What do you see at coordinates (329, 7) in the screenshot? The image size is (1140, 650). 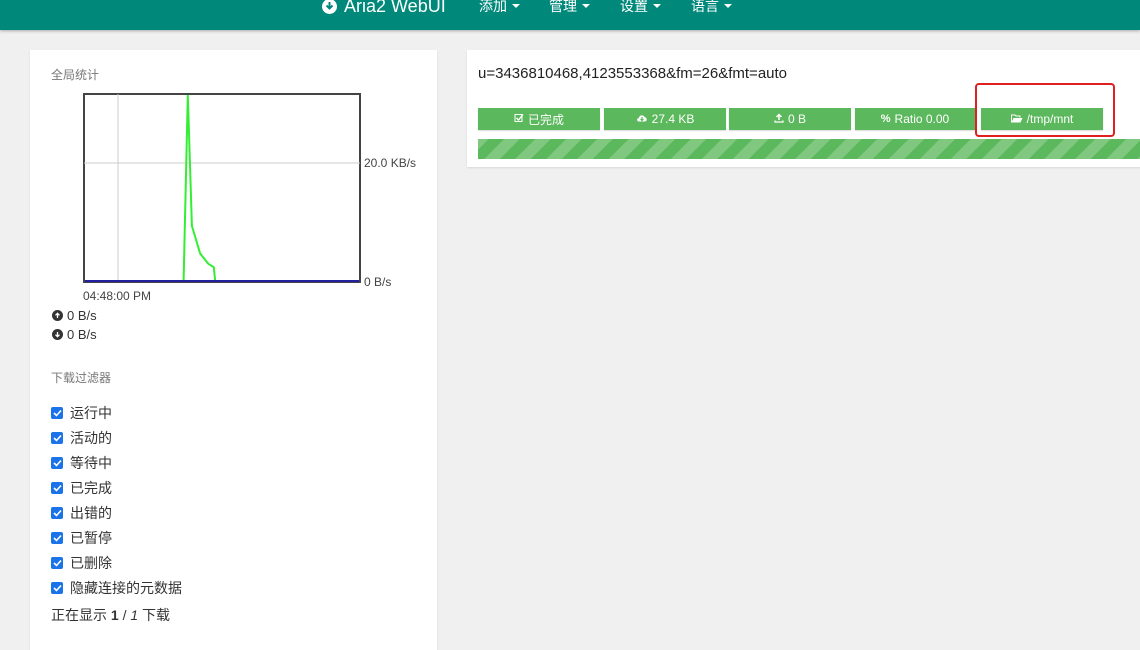 I see `download-circle-icon` at bounding box center [329, 7].